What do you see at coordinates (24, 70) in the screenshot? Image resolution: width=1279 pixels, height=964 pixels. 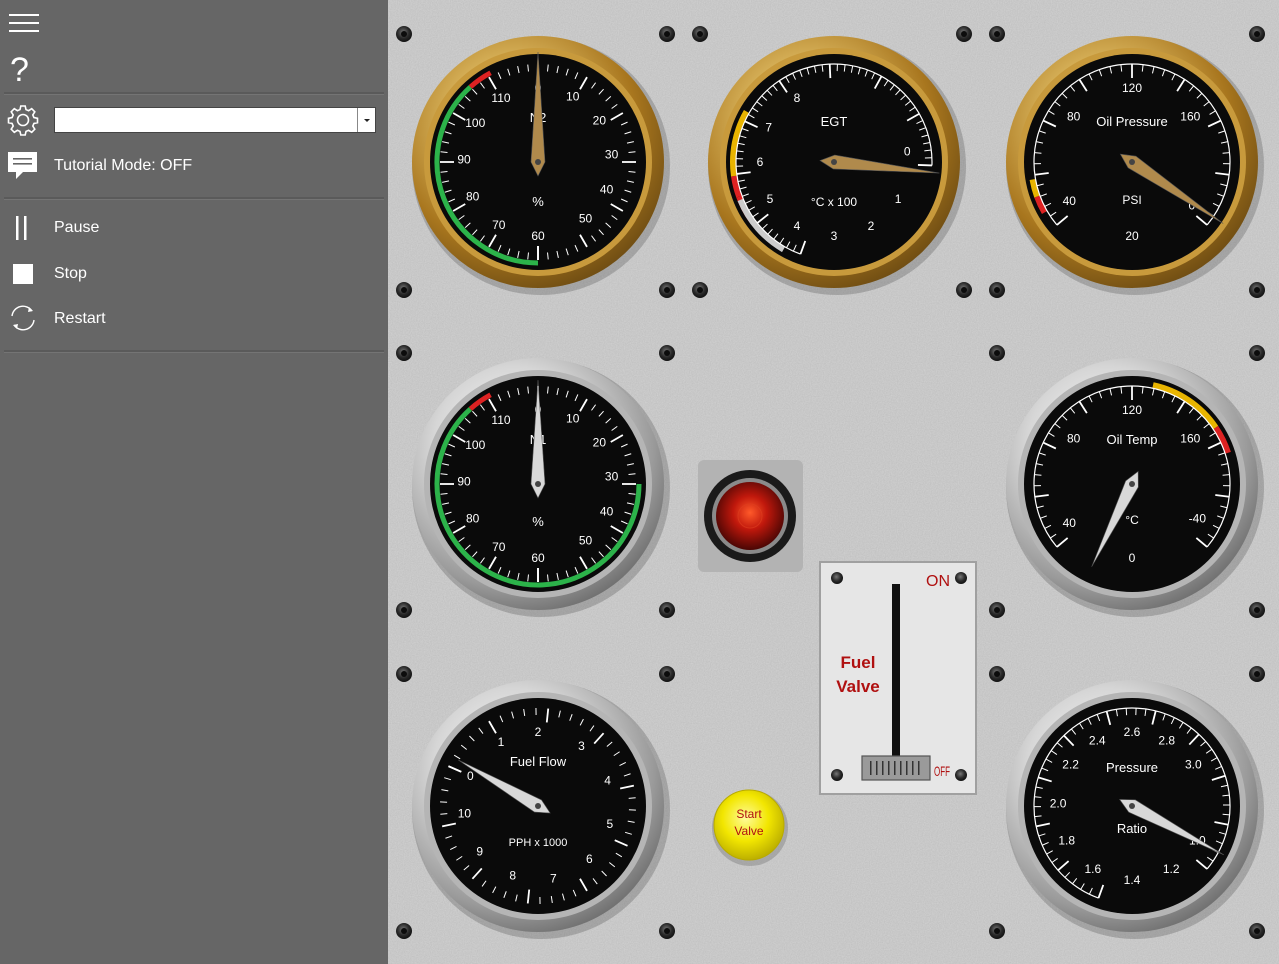 I see `question-mark-icon: ?` at bounding box center [24, 70].